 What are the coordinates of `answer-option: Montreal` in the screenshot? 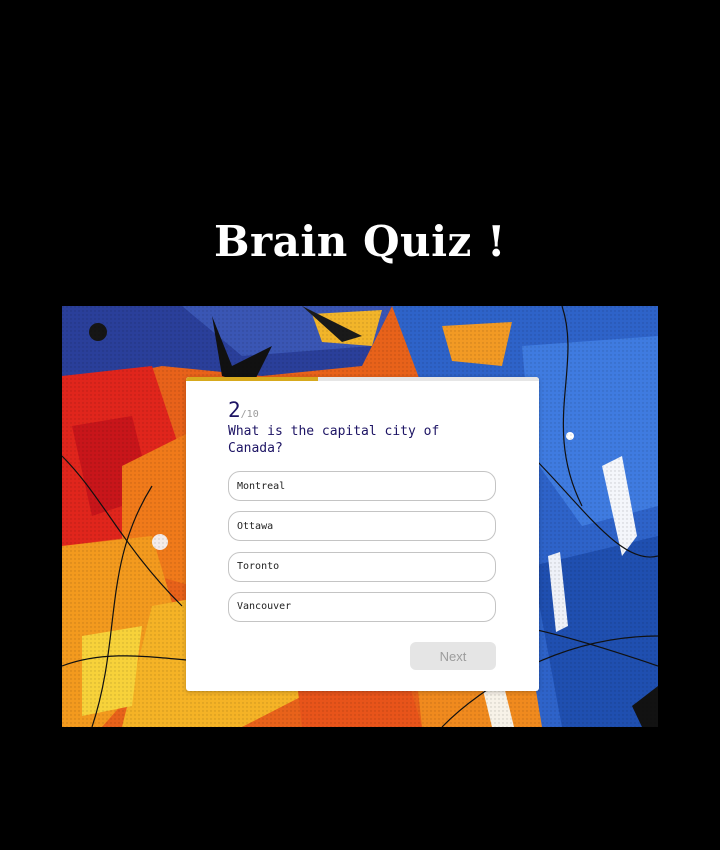 It's located at (362, 486).